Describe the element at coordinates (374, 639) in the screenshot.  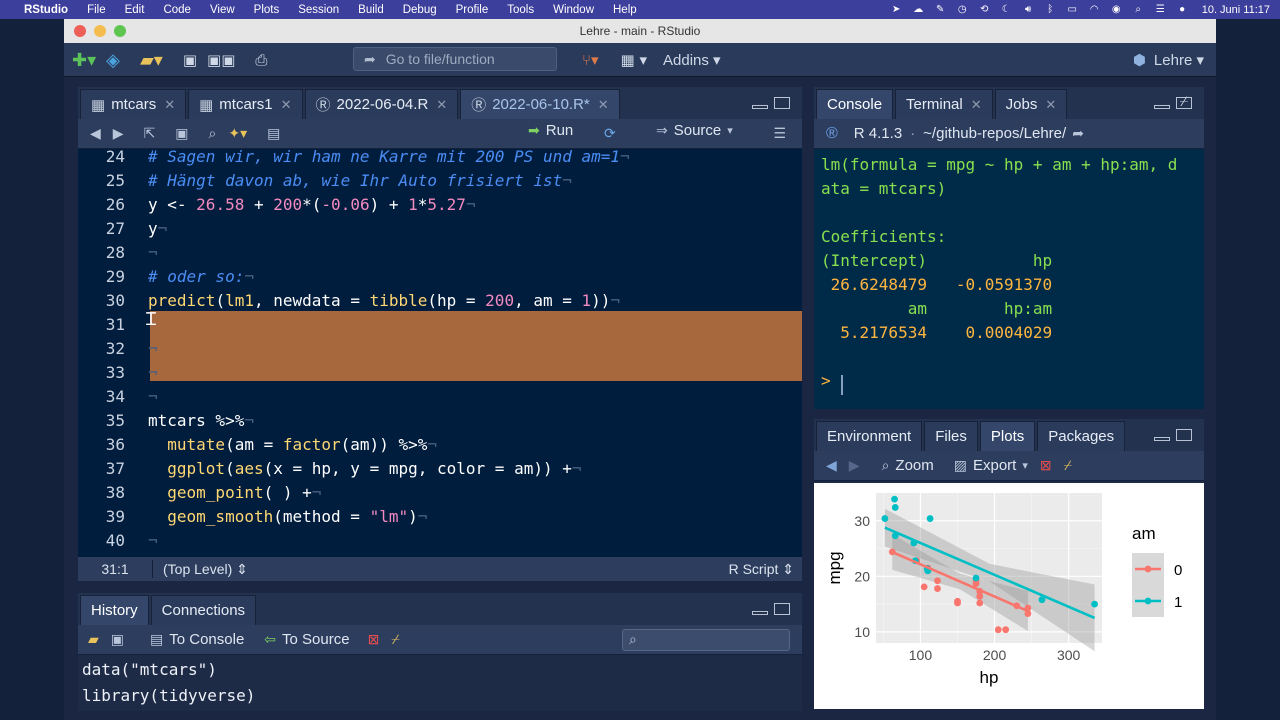
I see `remove-entry-icon: ⊠` at that location.